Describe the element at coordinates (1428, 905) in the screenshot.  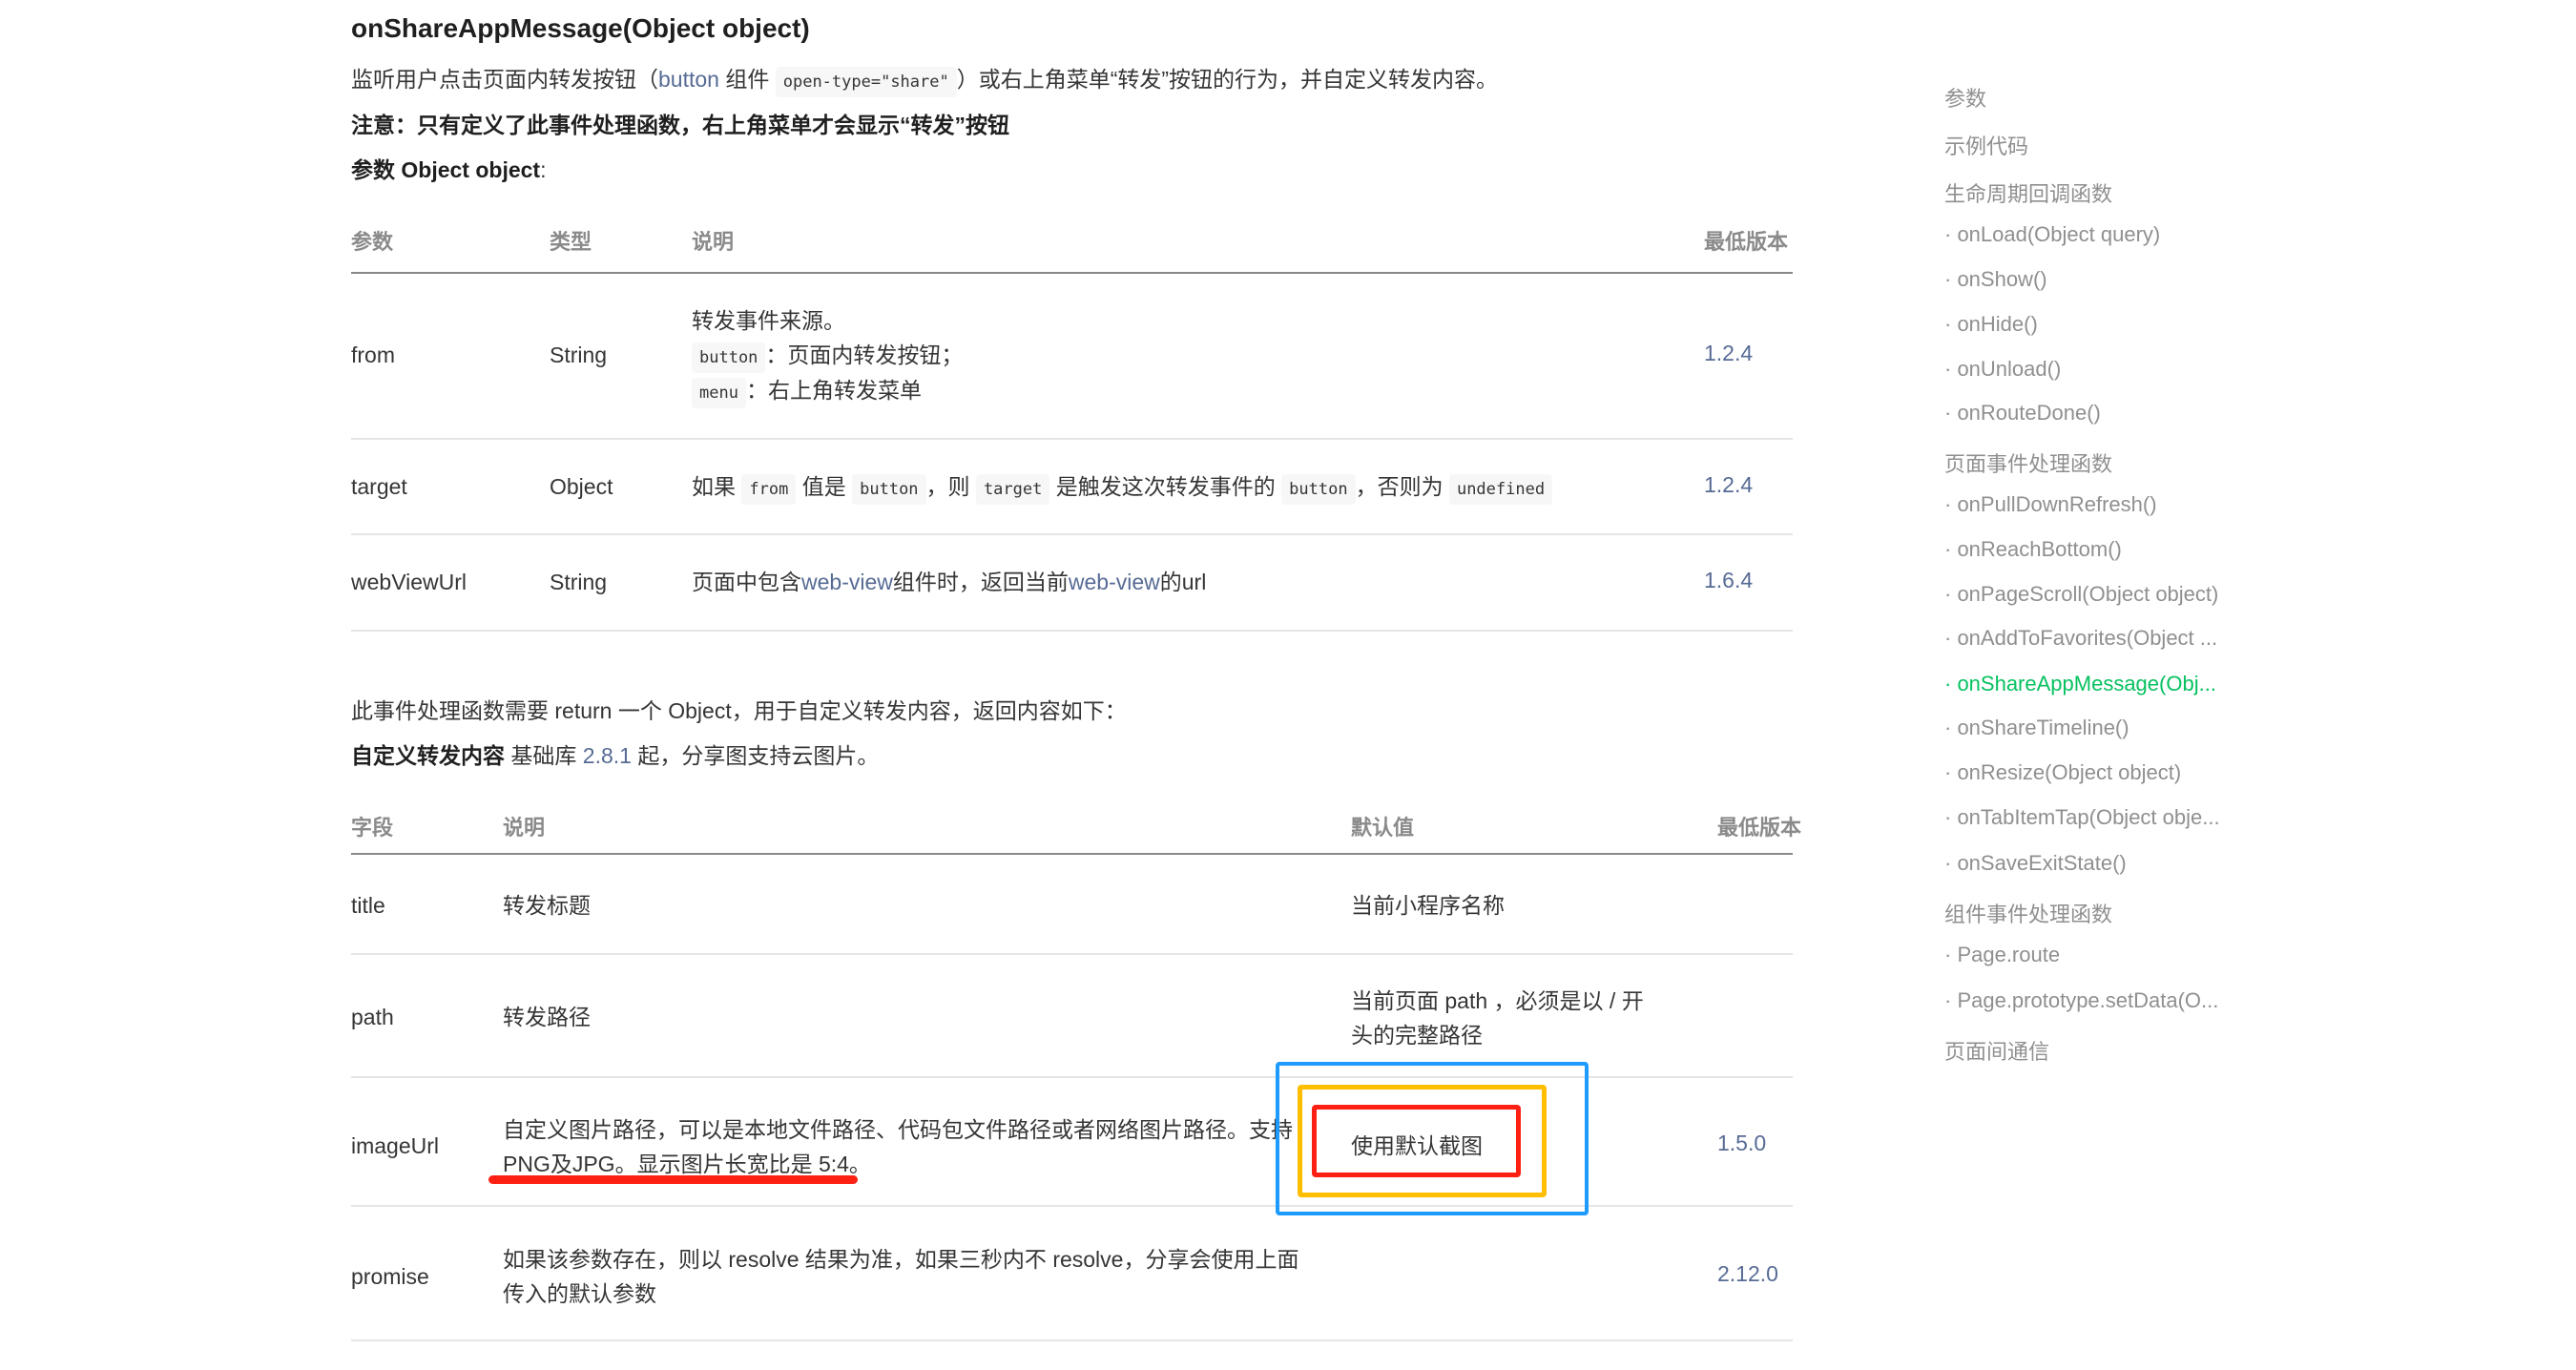
I see `field-default: 当前小程序名称` at that location.